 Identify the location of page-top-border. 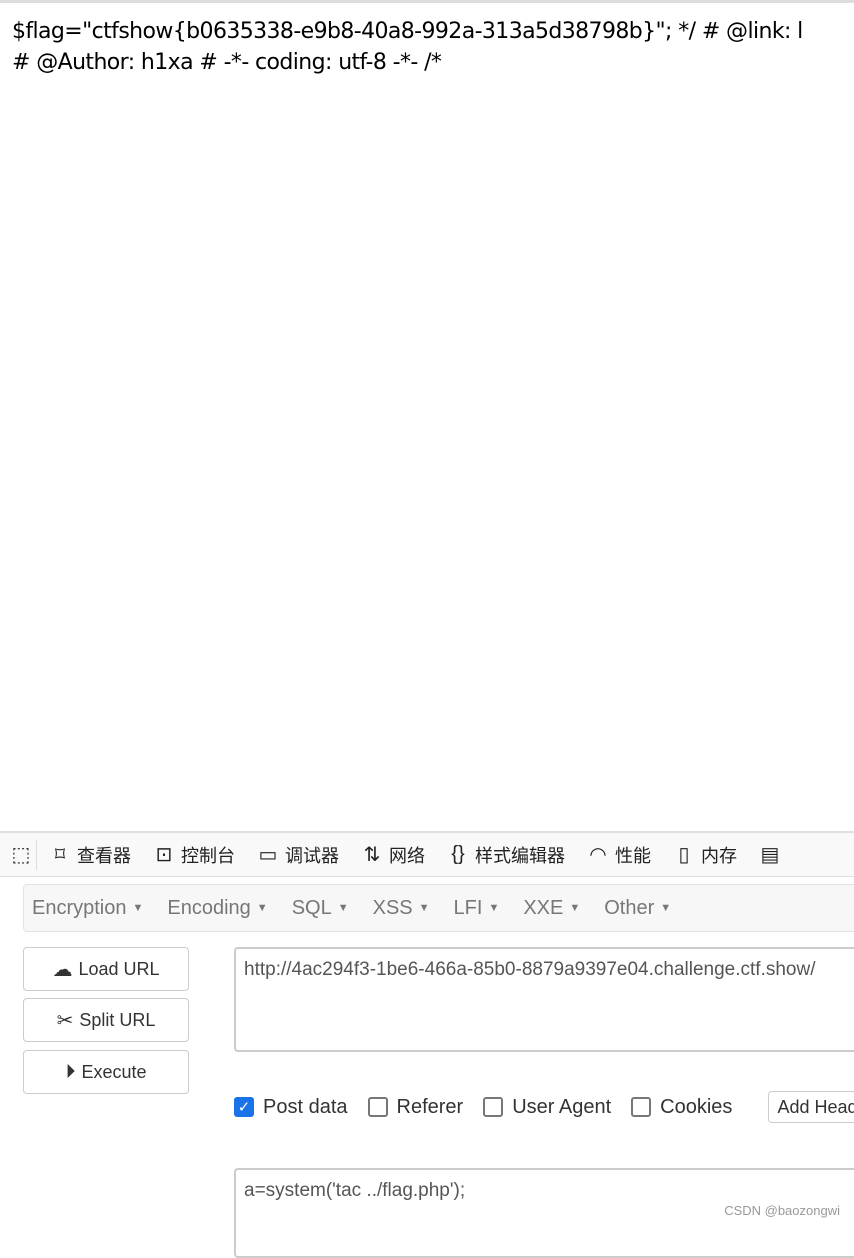
(427, 1).